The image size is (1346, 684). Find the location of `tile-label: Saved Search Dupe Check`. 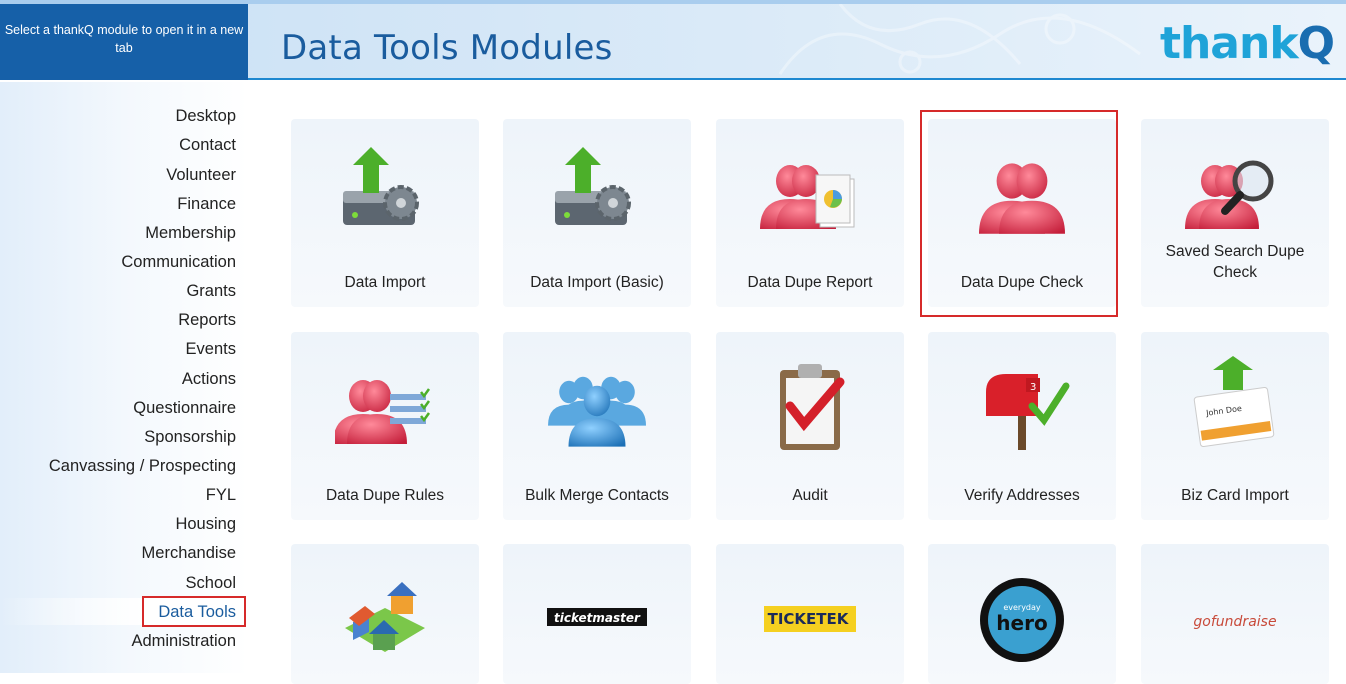

tile-label: Saved Search Dupe Check is located at coordinates (1235, 262).